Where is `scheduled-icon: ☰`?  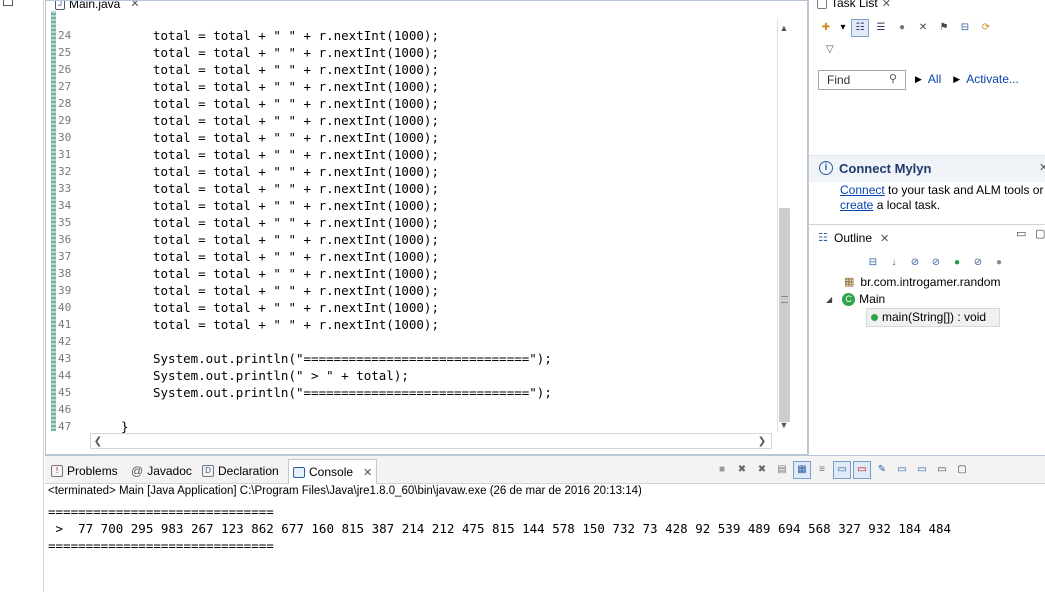 scheduled-icon: ☰ is located at coordinates (881, 28).